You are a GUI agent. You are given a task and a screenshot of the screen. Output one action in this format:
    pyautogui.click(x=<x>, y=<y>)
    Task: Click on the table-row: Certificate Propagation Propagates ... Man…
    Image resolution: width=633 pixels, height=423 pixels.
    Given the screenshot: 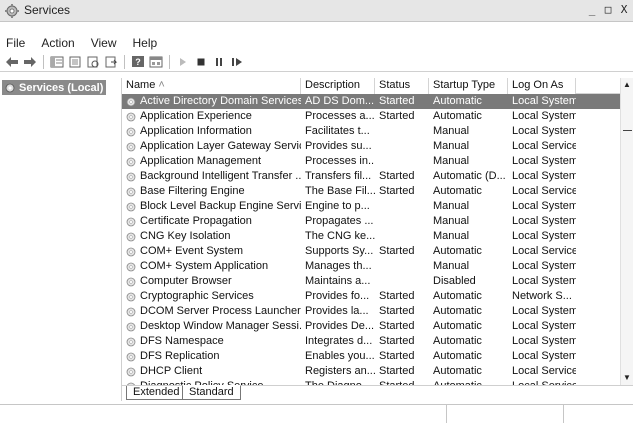 What is the action you would take?
    pyautogui.click(x=371, y=221)
    